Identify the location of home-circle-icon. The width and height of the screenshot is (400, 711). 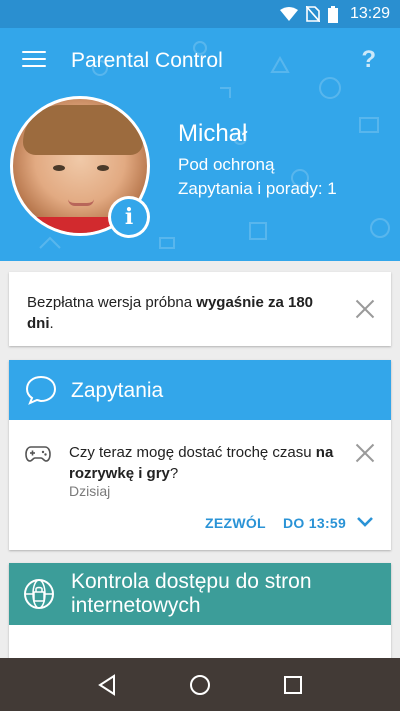
(199, 684).